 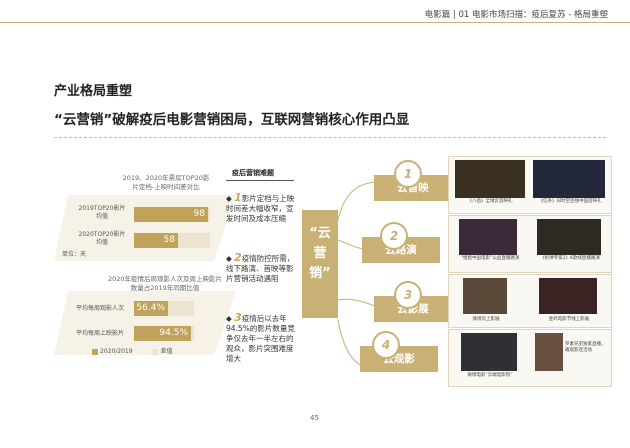 I want to click on header-divider, so click(x=315, y=22).